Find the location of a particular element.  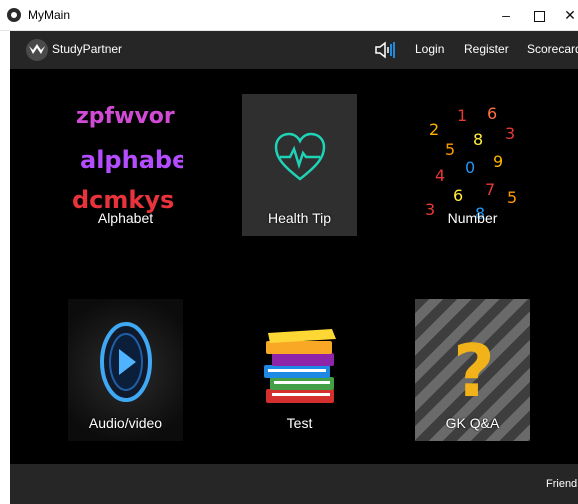

gk-qa-tile: ? GK Q&A is located at coordinates (472, 370).